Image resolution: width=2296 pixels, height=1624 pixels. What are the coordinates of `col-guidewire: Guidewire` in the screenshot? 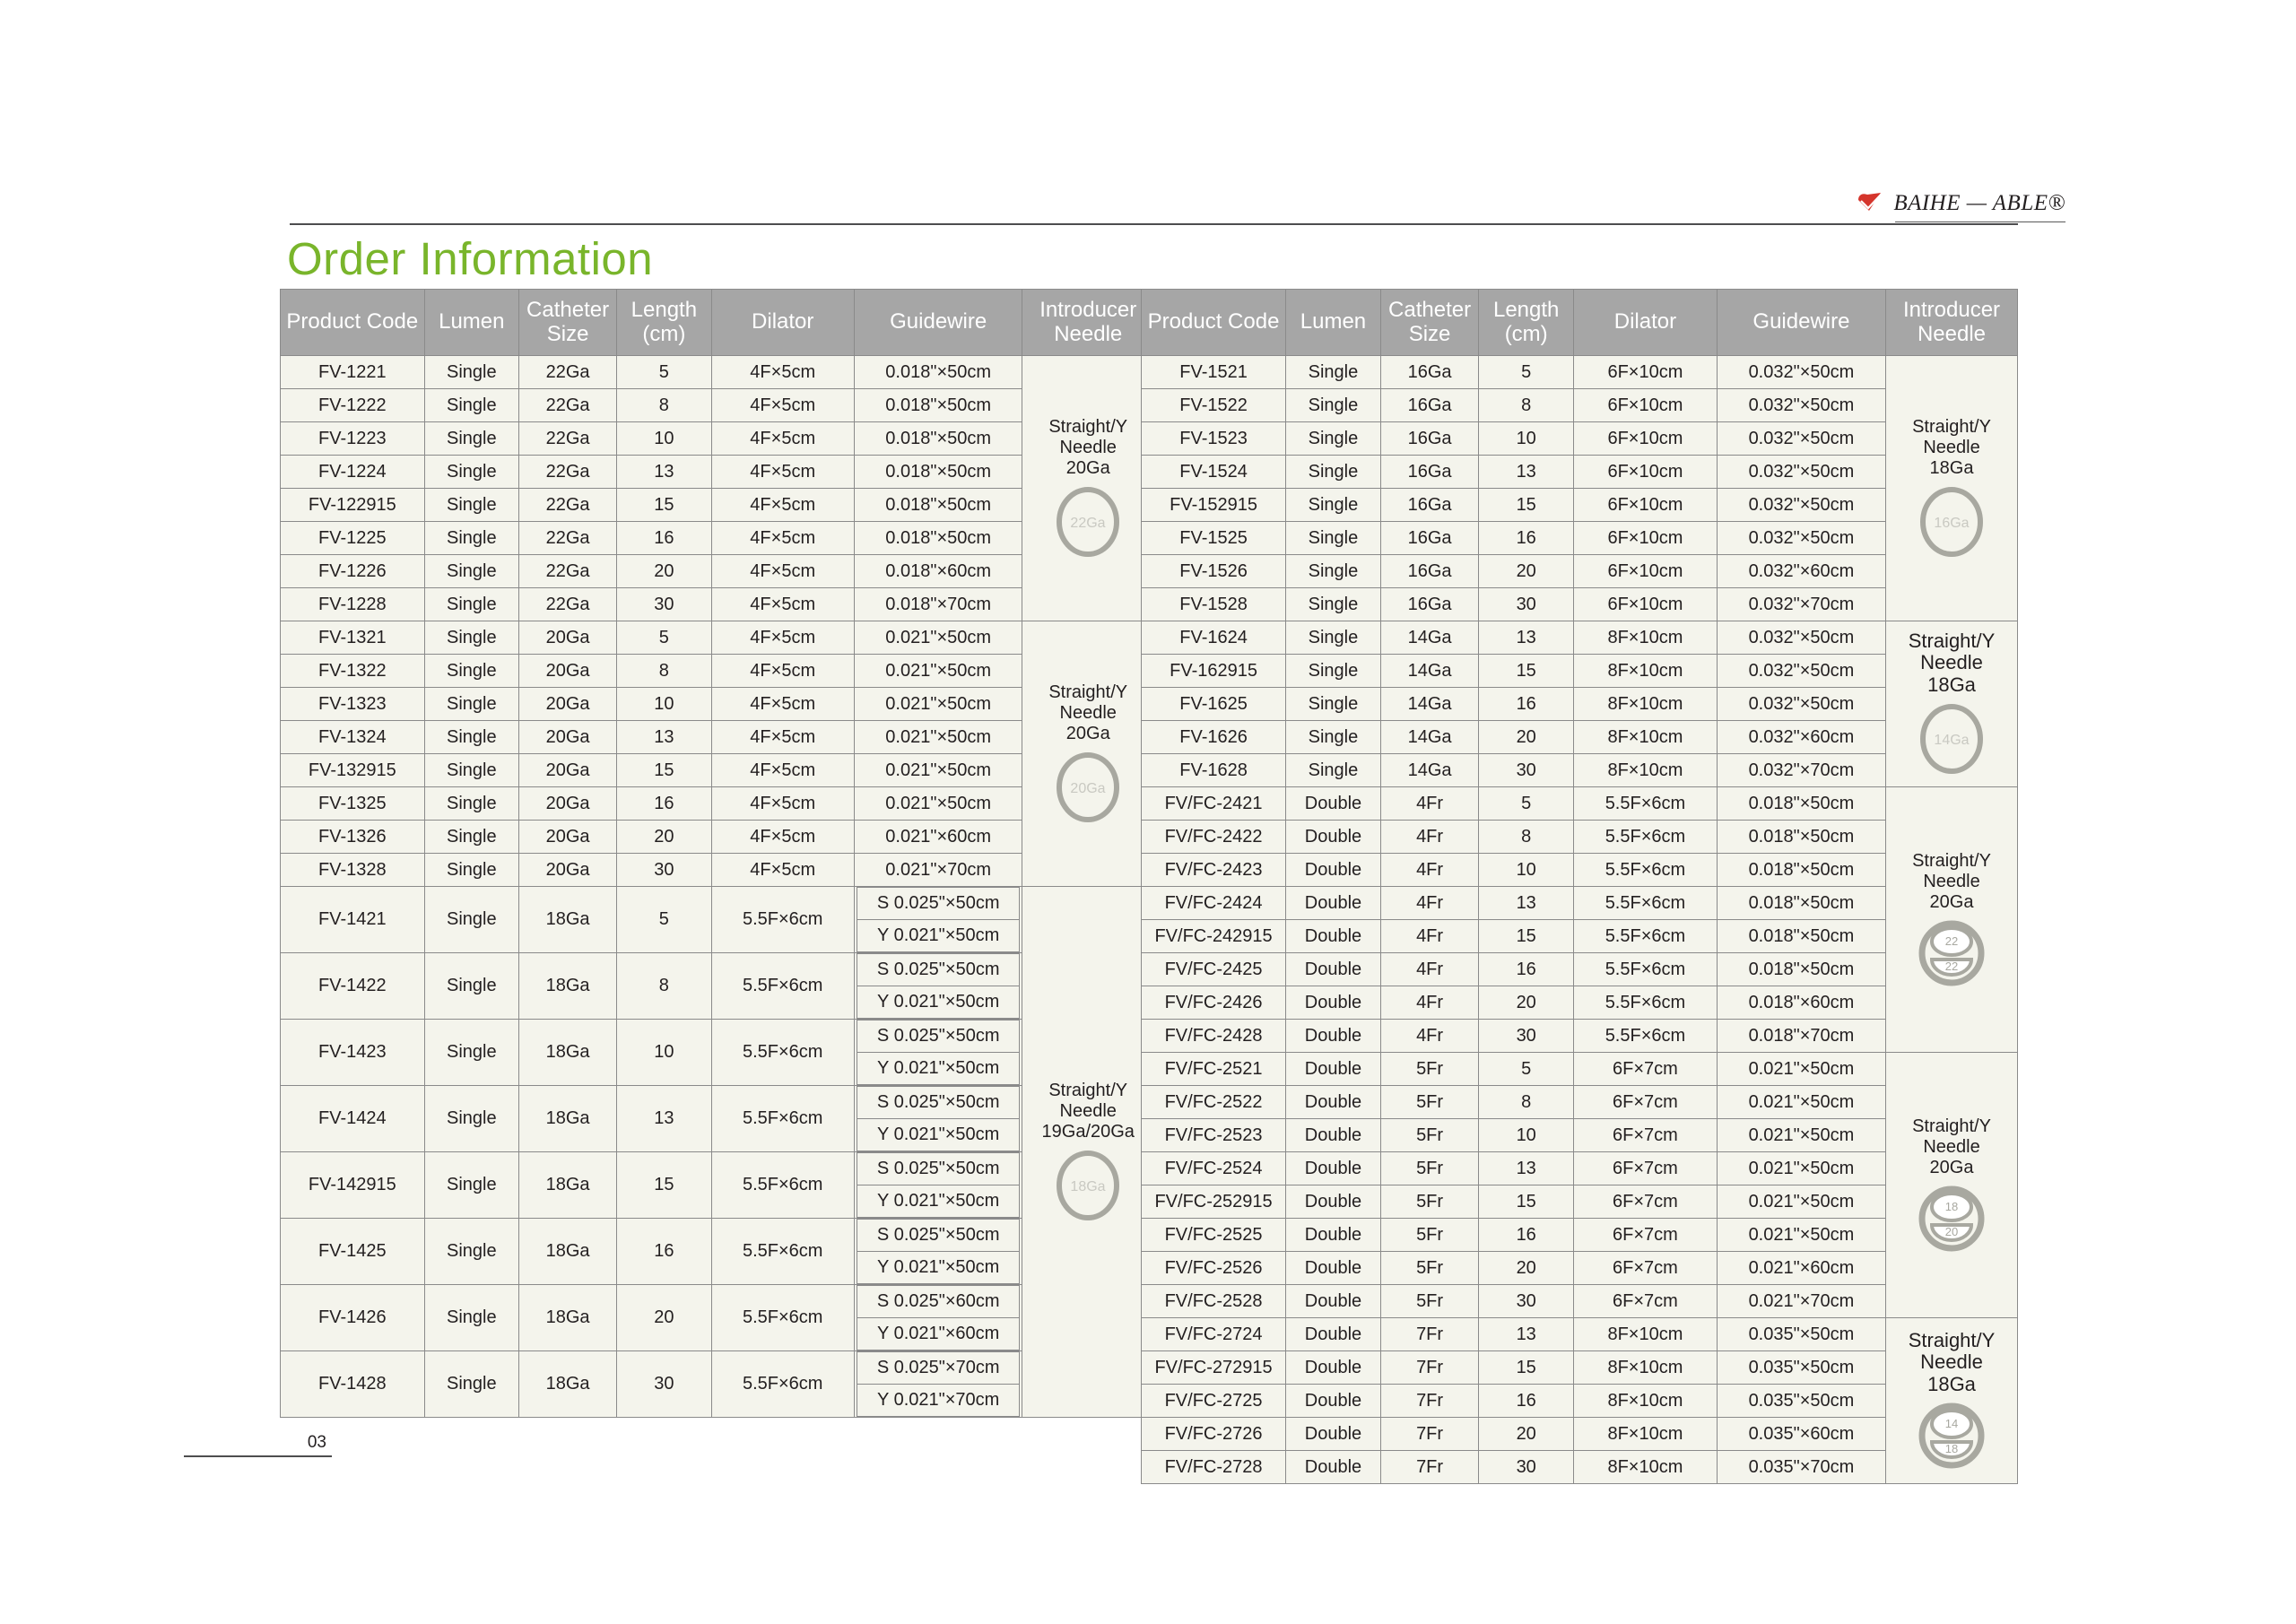 It's located at (1801, 322).